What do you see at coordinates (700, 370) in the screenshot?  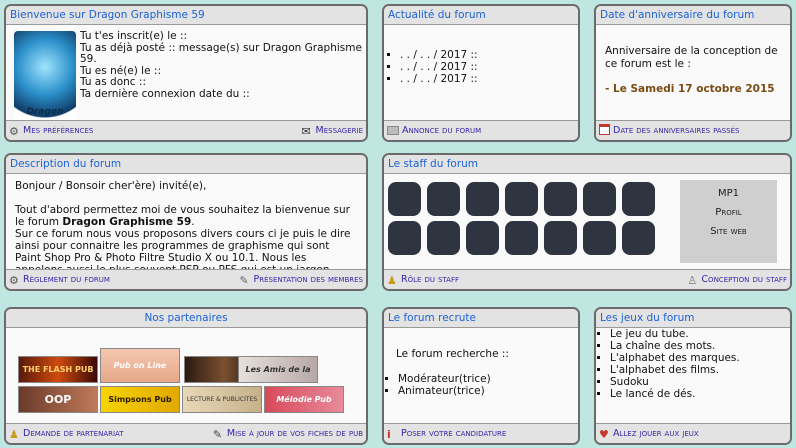 I see `game-item: L'alphabet des films.` at bounding box center [700, 370].